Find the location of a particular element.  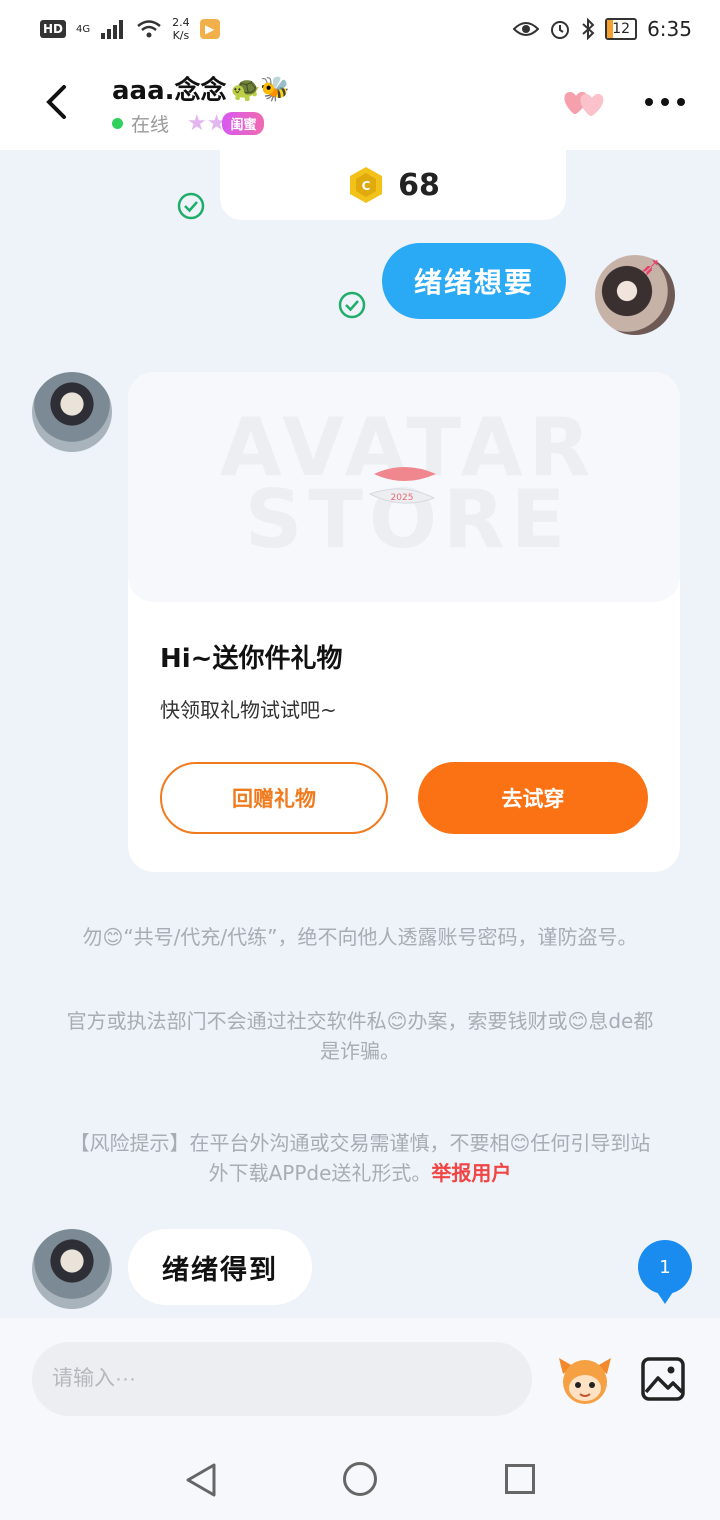

stars-icon: ★★ is located at coordinates (207, 123).